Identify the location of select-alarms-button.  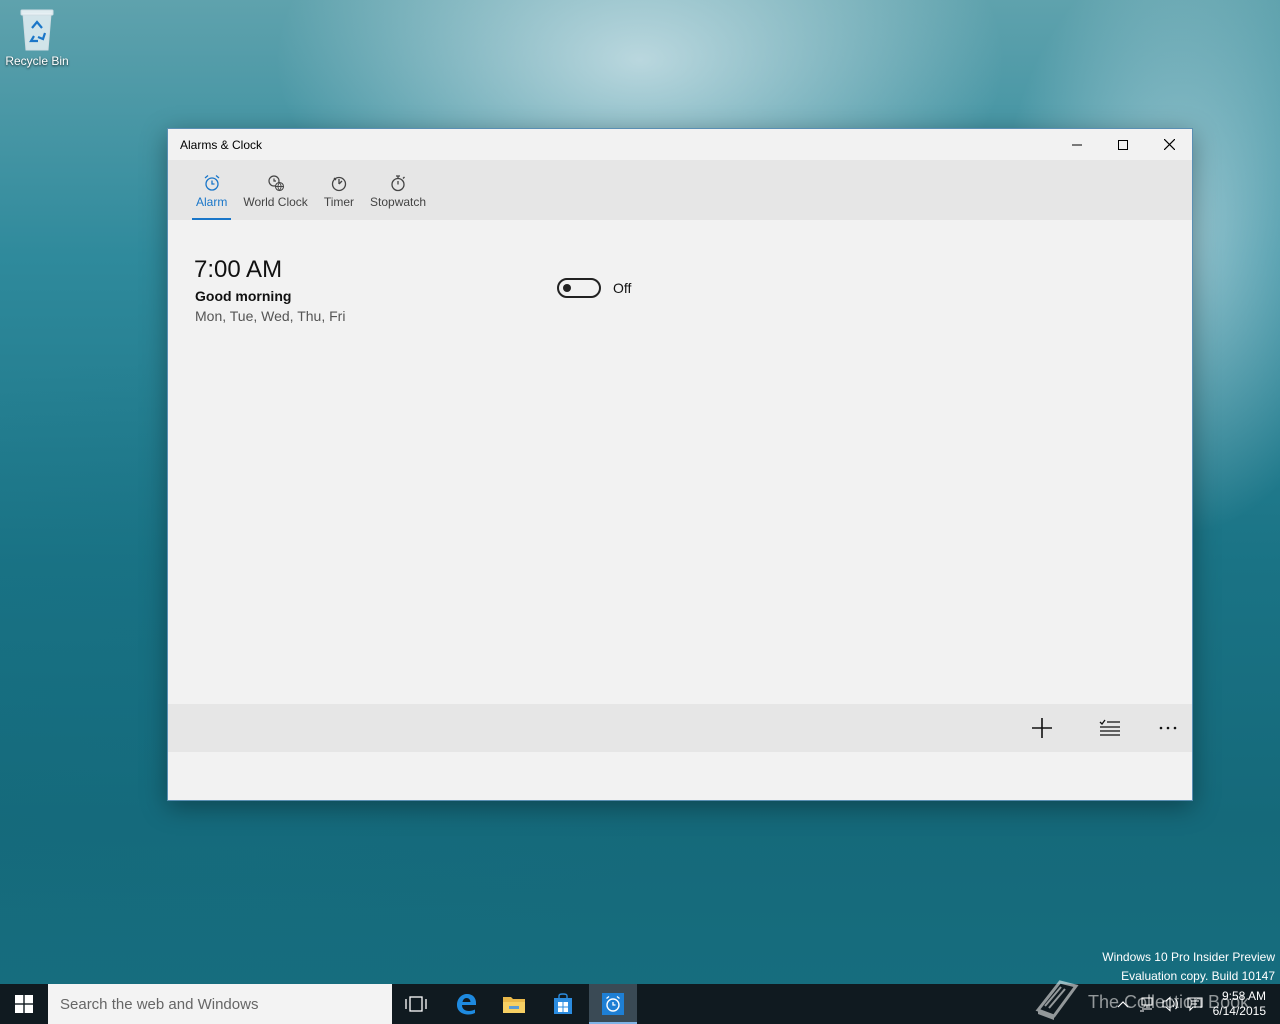
(1110, 728).